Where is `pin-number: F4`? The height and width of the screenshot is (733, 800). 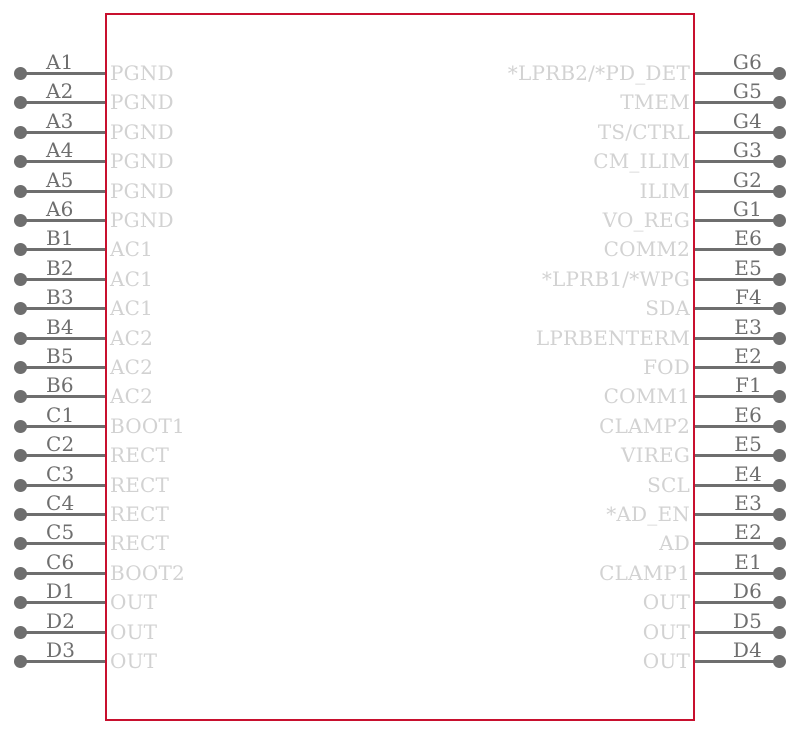 pin-number: F4 is located at coordinates (748, 297).